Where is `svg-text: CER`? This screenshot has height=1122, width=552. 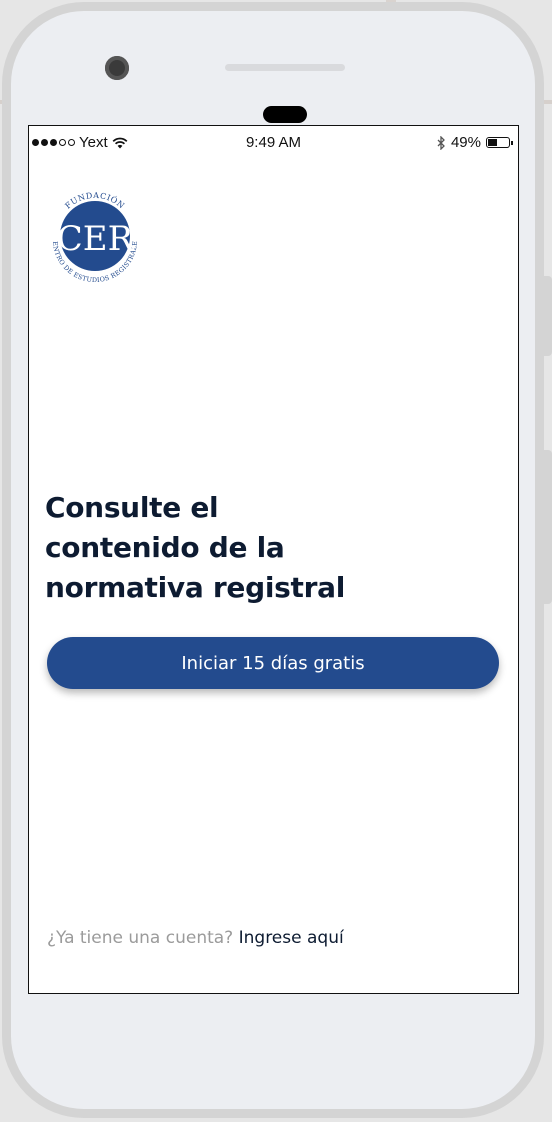
svg-text: CER is located at coordinates (96, 239).